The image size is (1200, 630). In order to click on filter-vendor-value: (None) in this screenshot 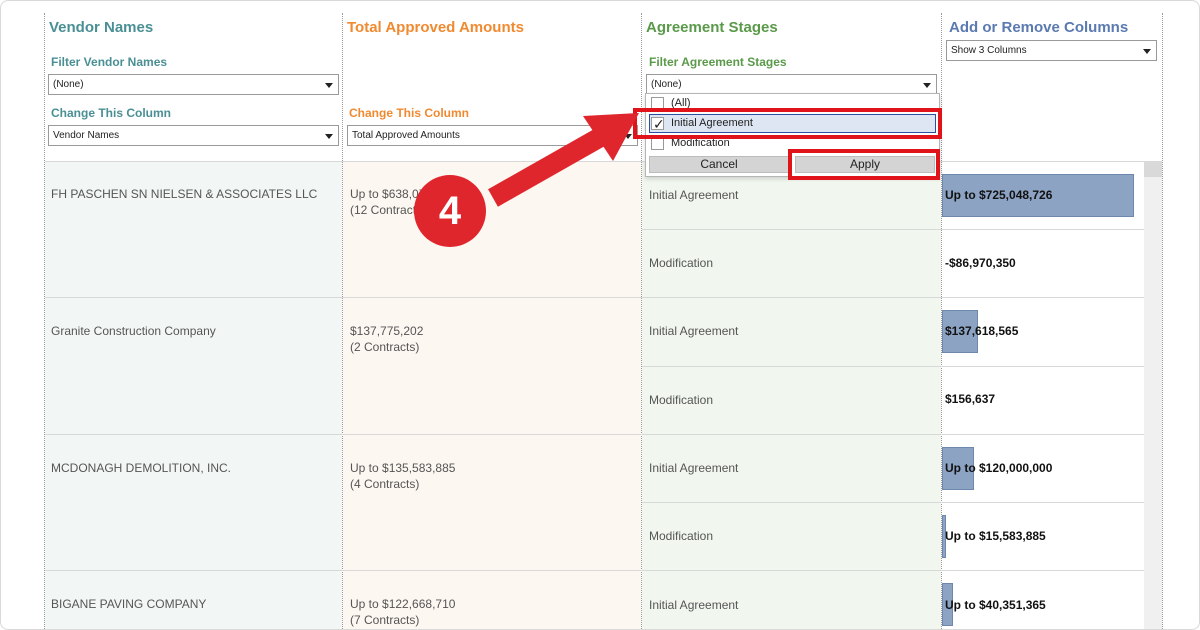, I will do `click(68, 84)`.